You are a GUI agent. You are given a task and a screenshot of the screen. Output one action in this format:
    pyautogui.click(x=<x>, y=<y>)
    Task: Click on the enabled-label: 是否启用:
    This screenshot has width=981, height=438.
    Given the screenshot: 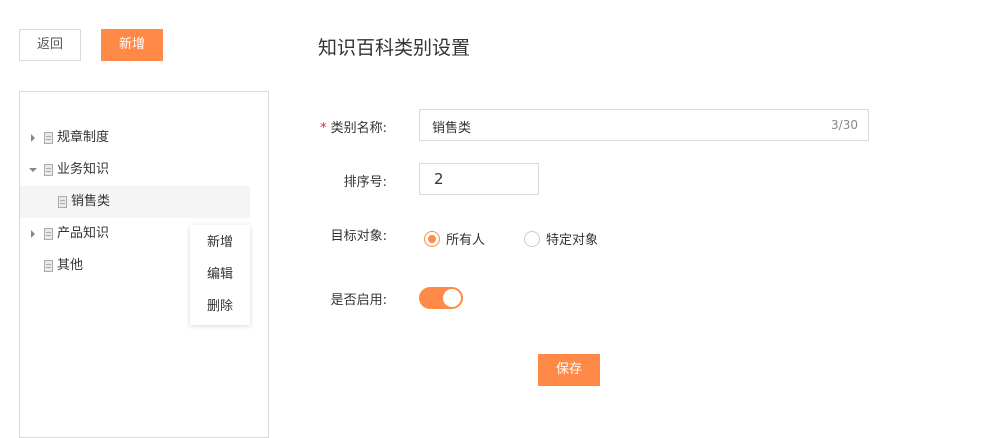 What is the action you would take?
    pyautogui.click(x=358, y=300)
    